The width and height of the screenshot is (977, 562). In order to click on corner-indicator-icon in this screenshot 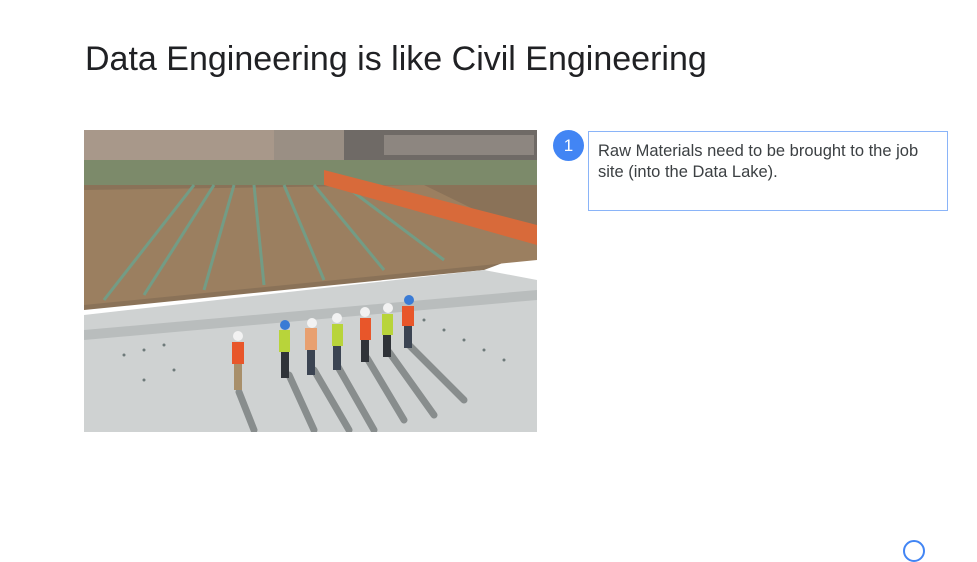, I will do `click(914, 551)`.